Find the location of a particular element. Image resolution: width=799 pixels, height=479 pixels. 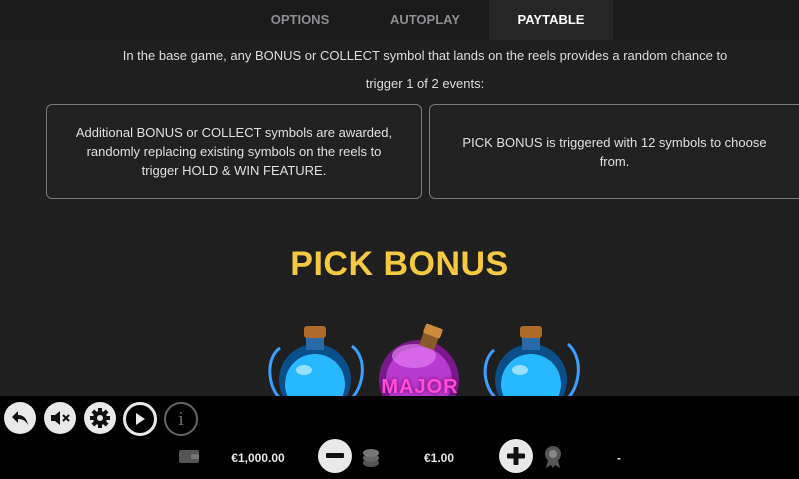

major-label: MAJOR is located at coordinates (420, 386).